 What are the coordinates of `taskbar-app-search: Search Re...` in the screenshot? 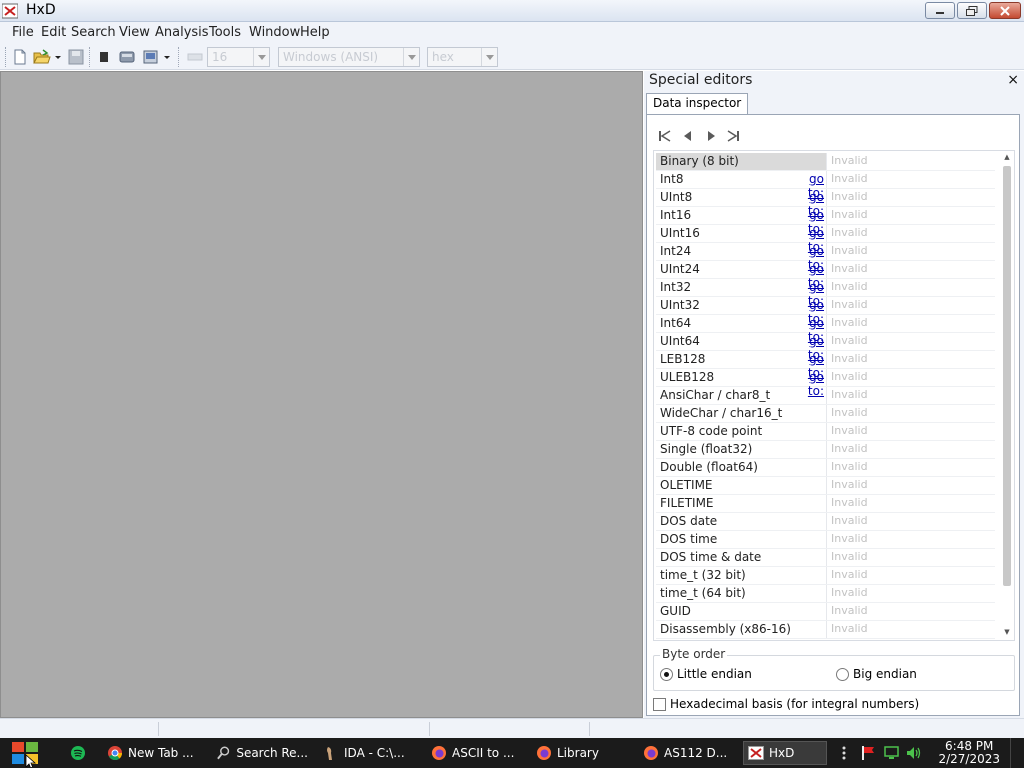 It's located at (262, 753).